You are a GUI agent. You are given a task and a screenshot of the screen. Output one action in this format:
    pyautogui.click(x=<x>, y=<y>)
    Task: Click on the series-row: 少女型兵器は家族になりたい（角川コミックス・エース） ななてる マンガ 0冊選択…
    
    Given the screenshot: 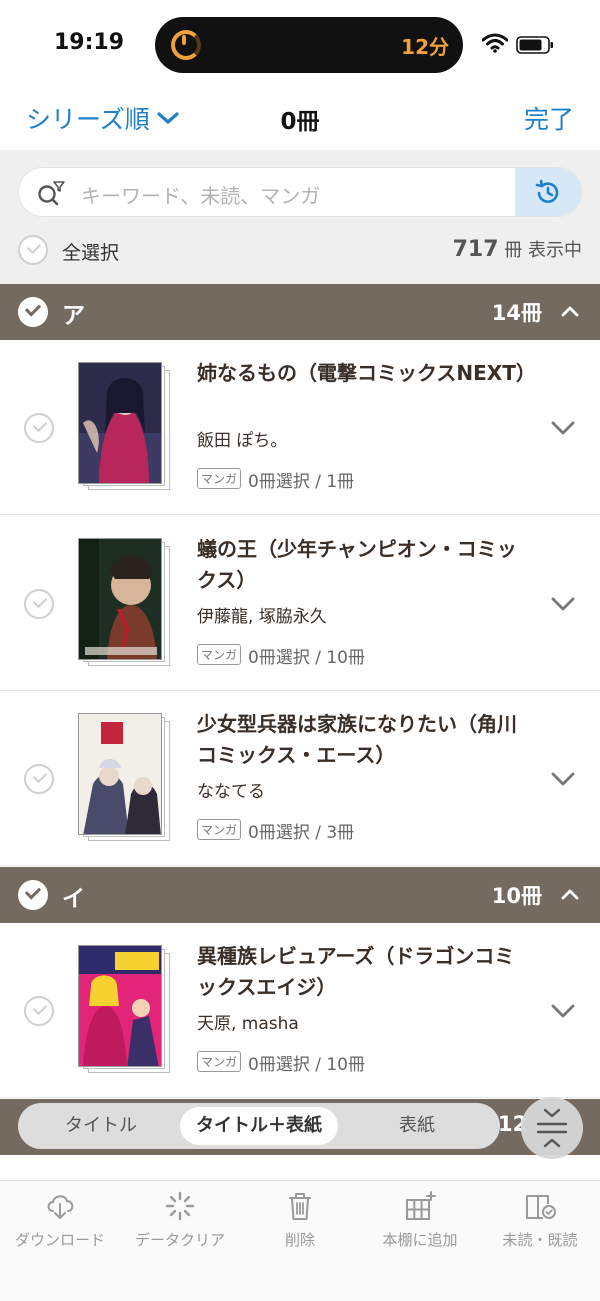 What is the action you would take?
    pyautogui.click(x=300, y=778)
    